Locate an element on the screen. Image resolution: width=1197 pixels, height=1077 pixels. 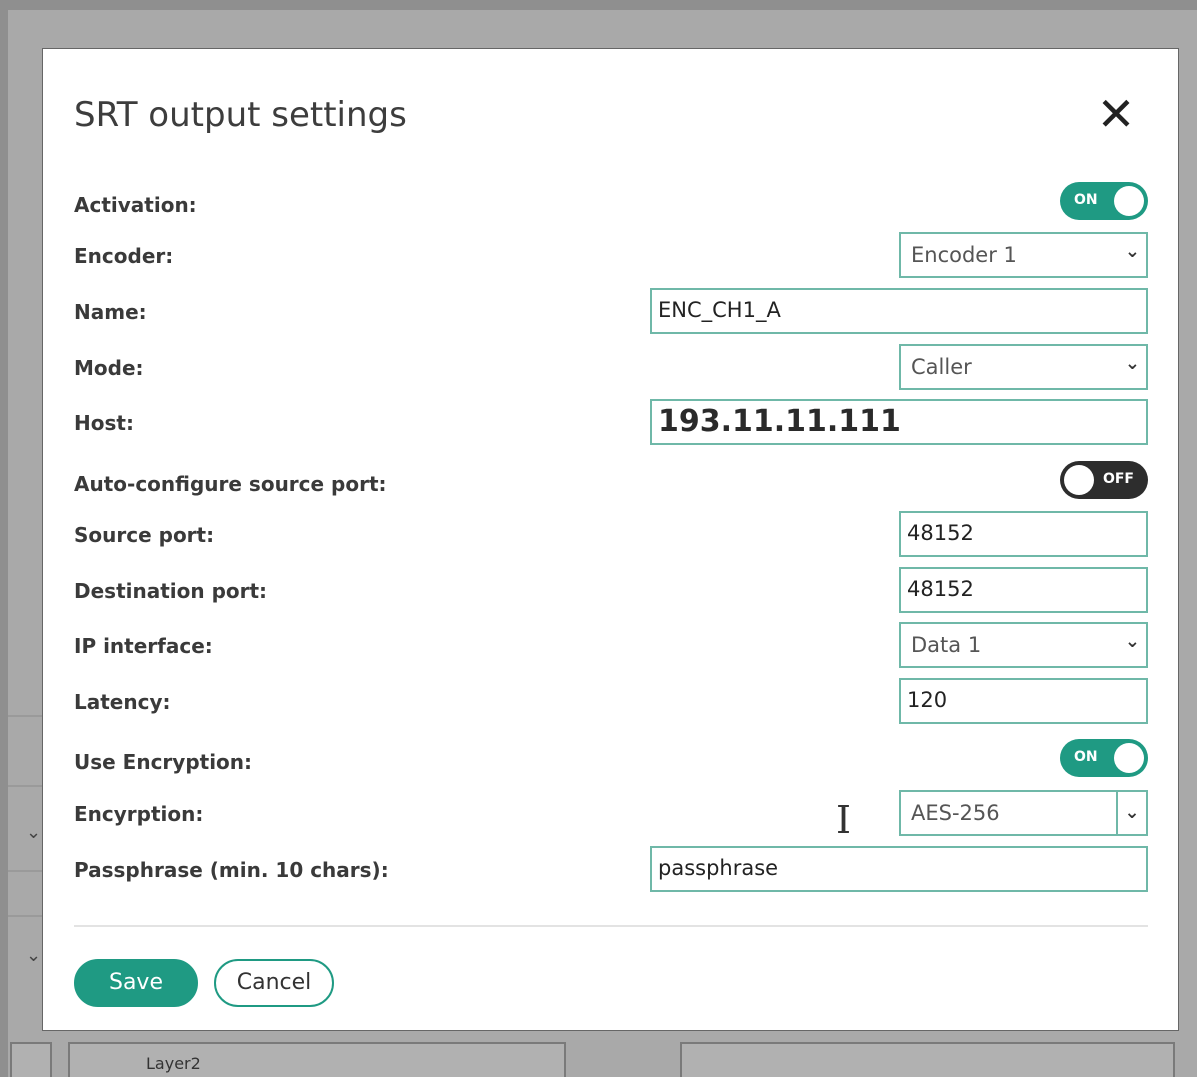
mode-row: Mode: Caller ⌄ is located at coordinates (611, 367).